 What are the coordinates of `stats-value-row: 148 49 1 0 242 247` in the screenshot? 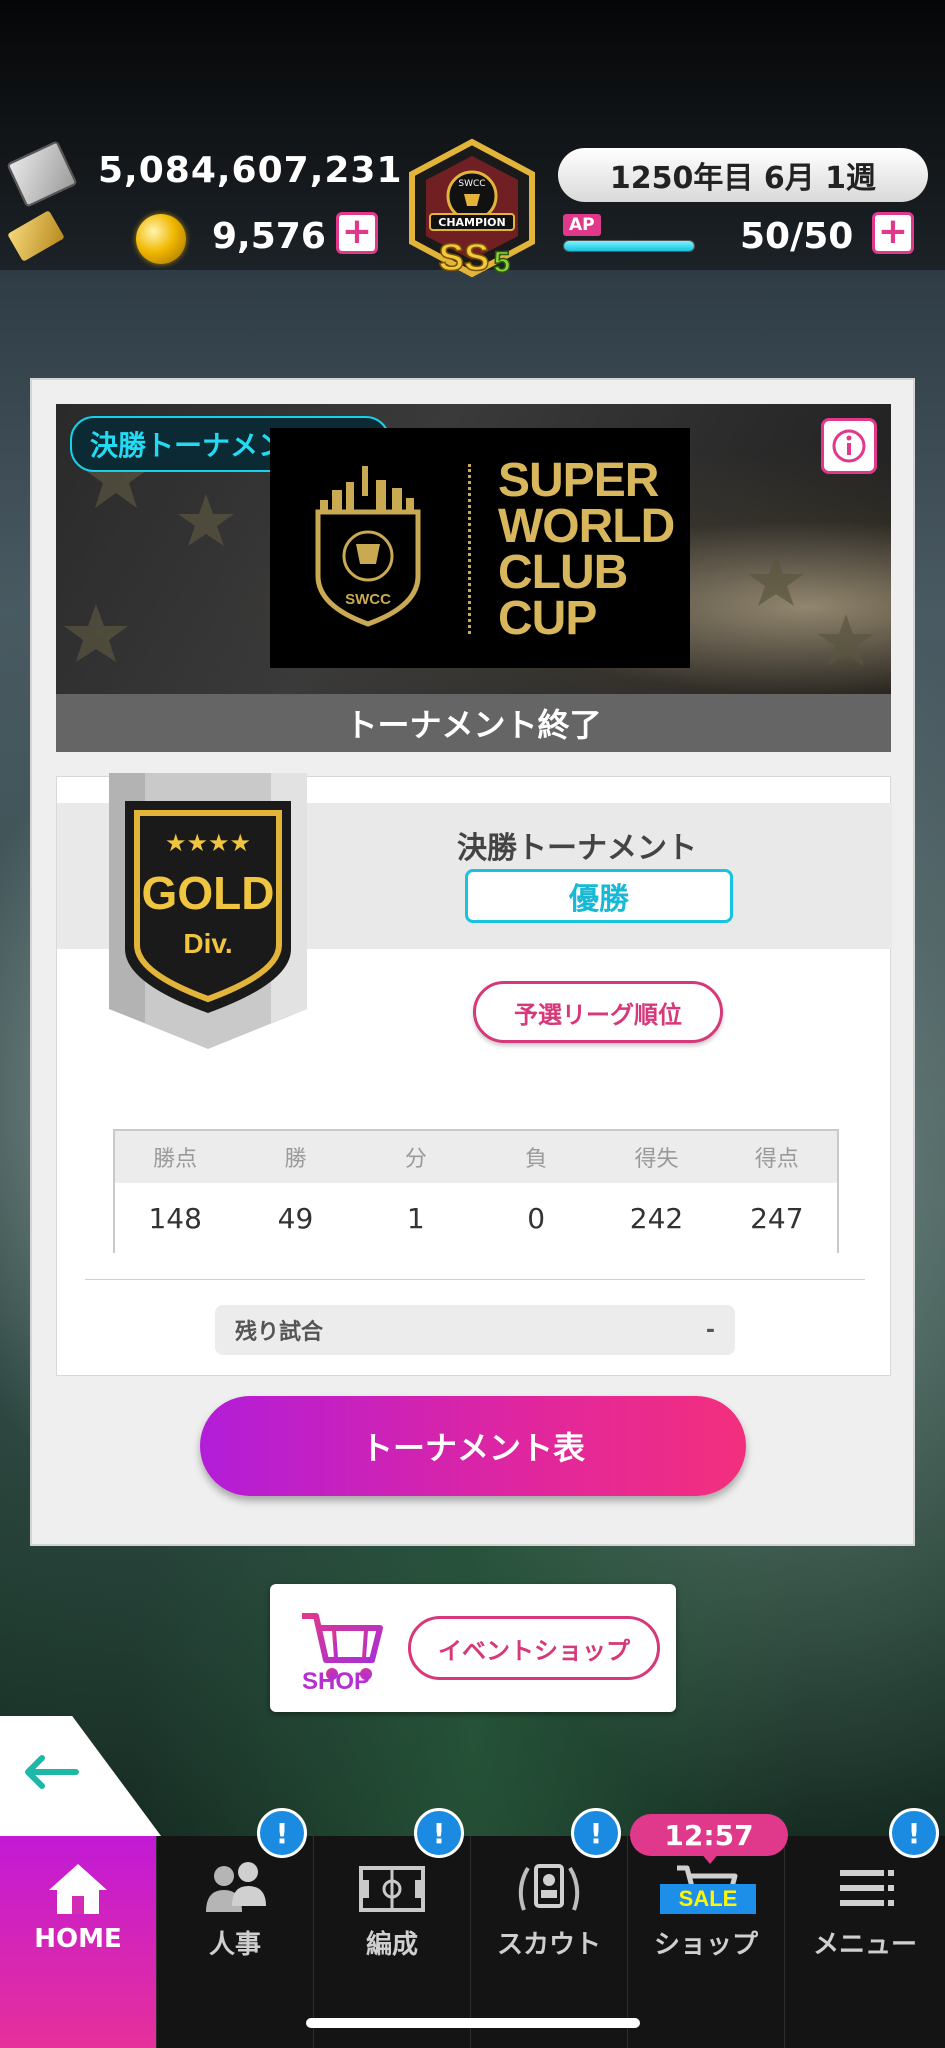 It's located at (476, 1218).